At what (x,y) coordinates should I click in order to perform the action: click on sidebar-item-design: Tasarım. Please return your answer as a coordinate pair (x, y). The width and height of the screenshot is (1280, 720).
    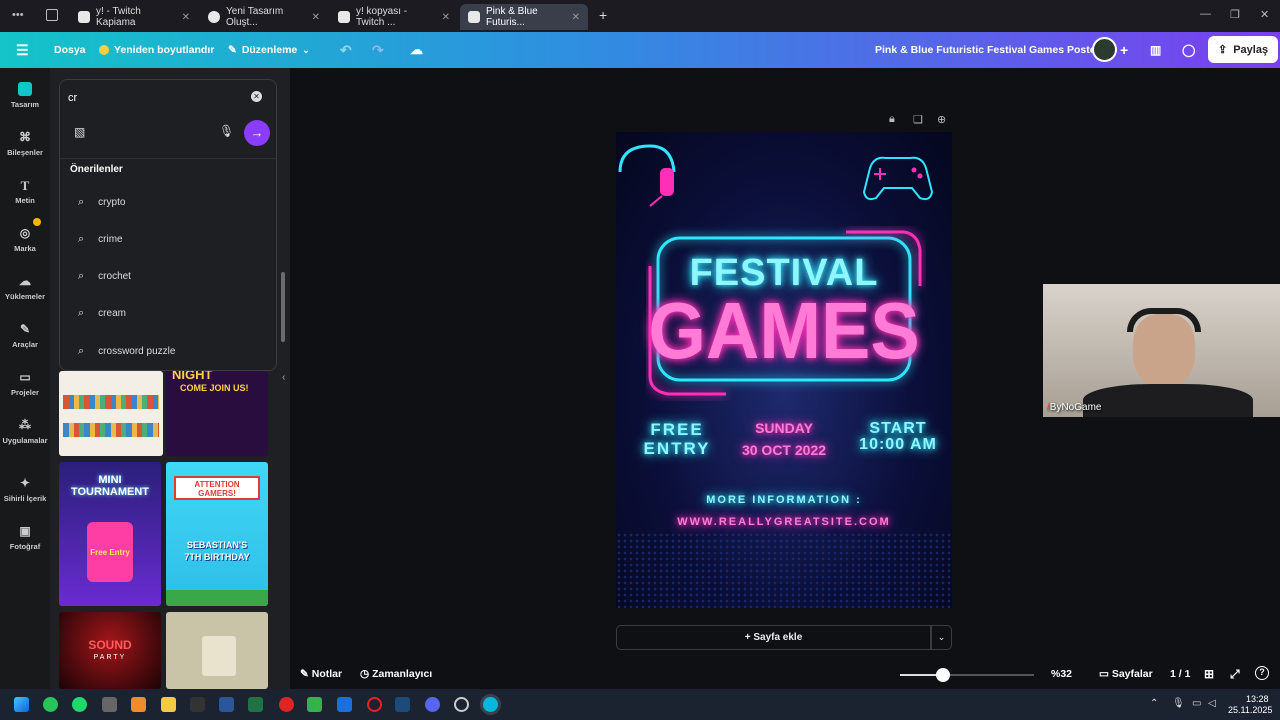
    Looking at the image, I should click on (25, 95).